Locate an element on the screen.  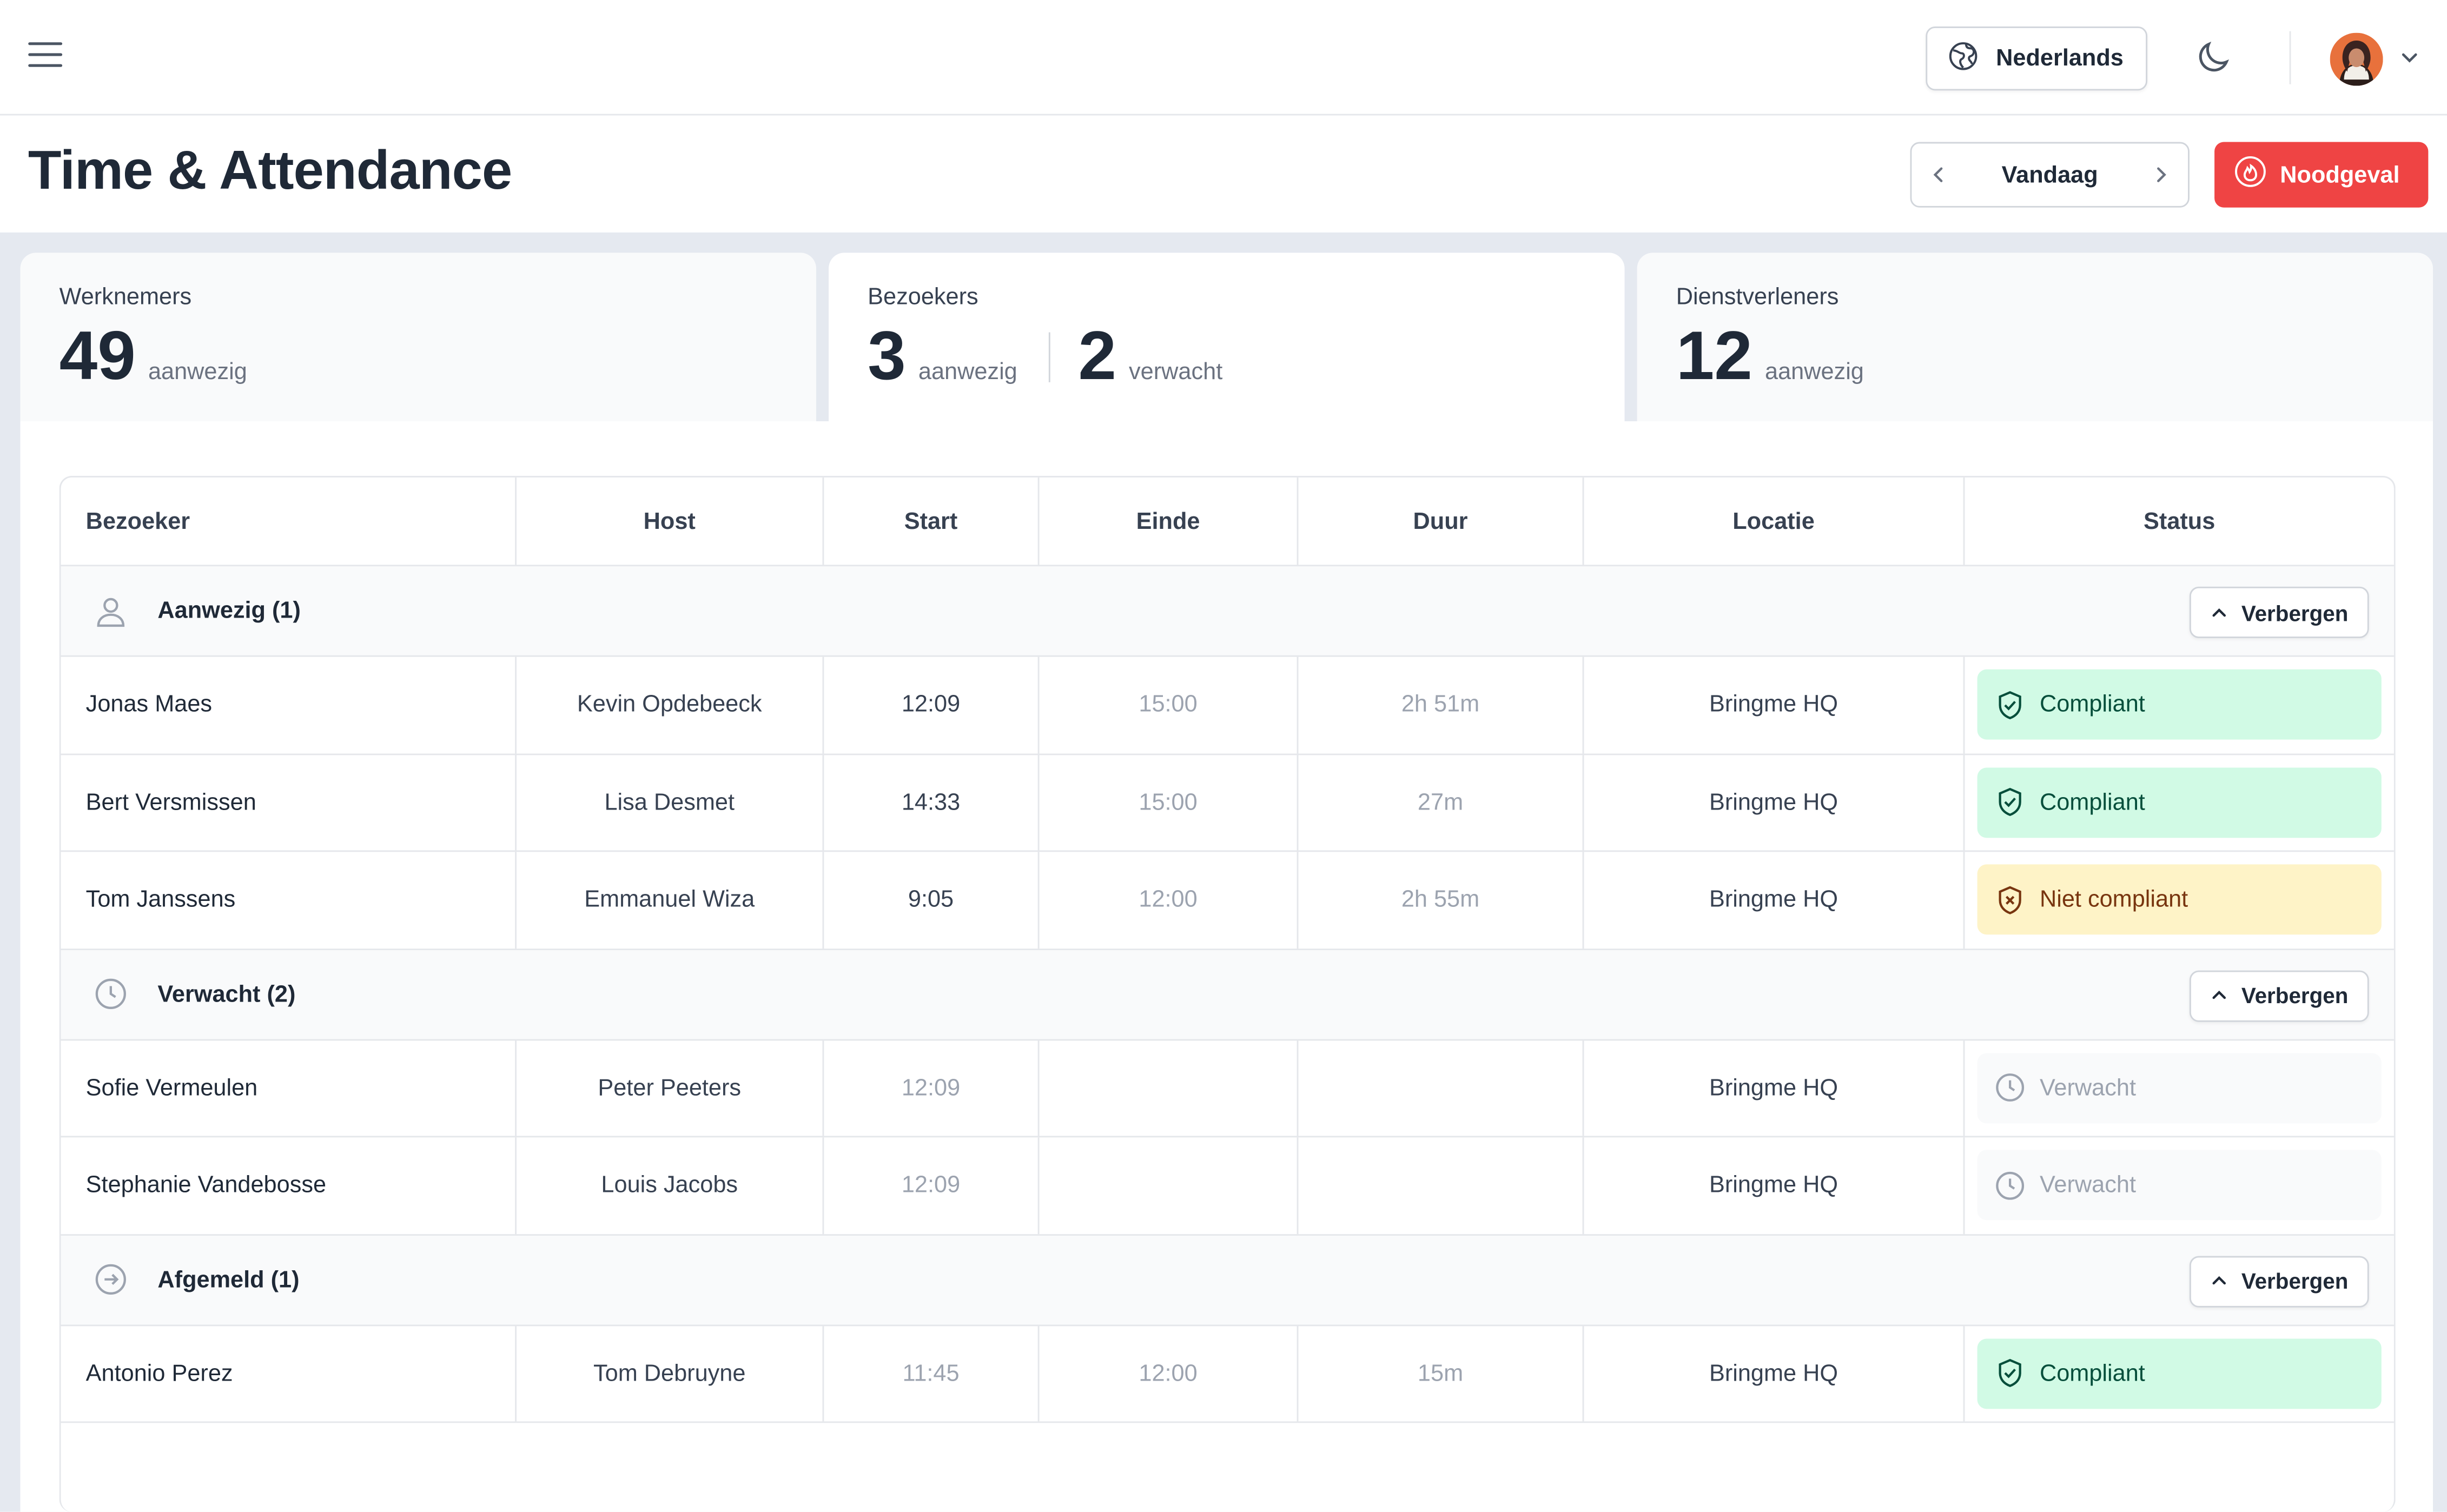
duration-cell: 27m is located at coordinates (1441, 803).